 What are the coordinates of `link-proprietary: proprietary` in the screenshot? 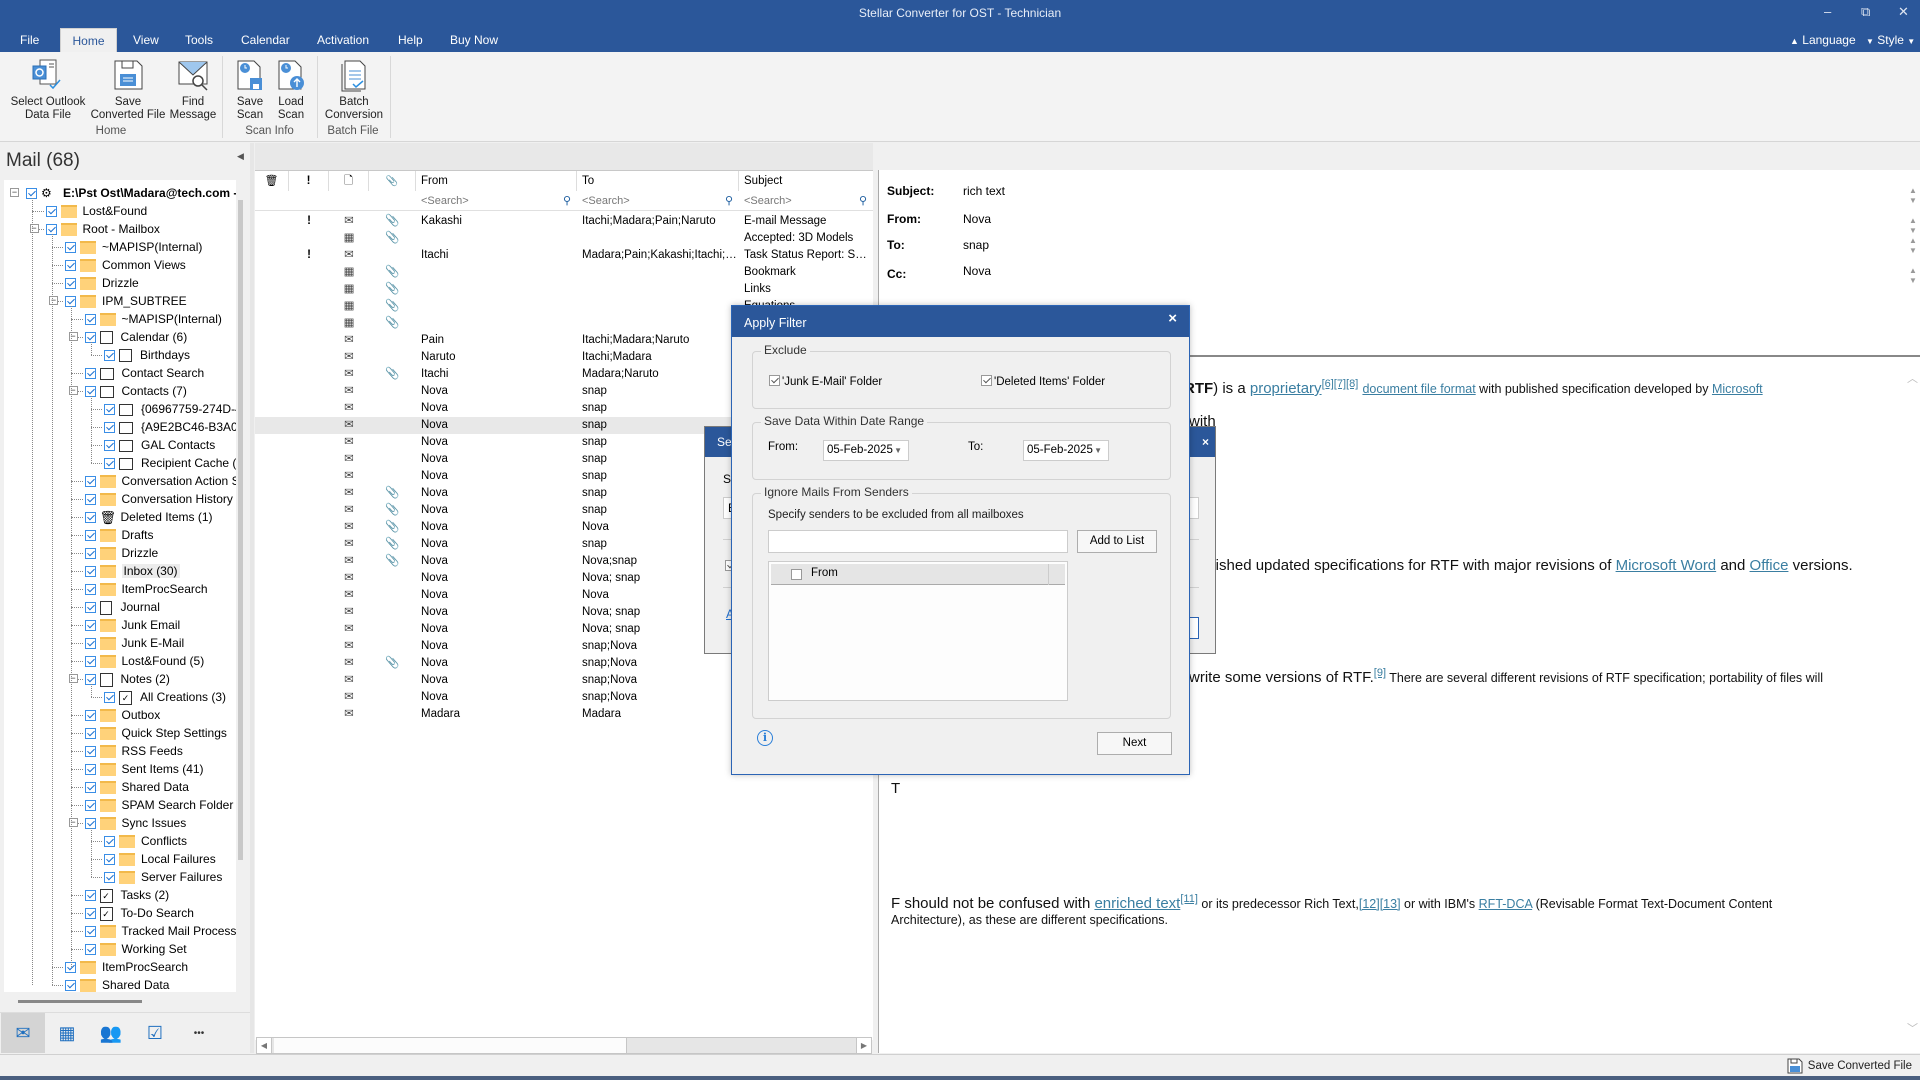 It's located at (1286, 388).